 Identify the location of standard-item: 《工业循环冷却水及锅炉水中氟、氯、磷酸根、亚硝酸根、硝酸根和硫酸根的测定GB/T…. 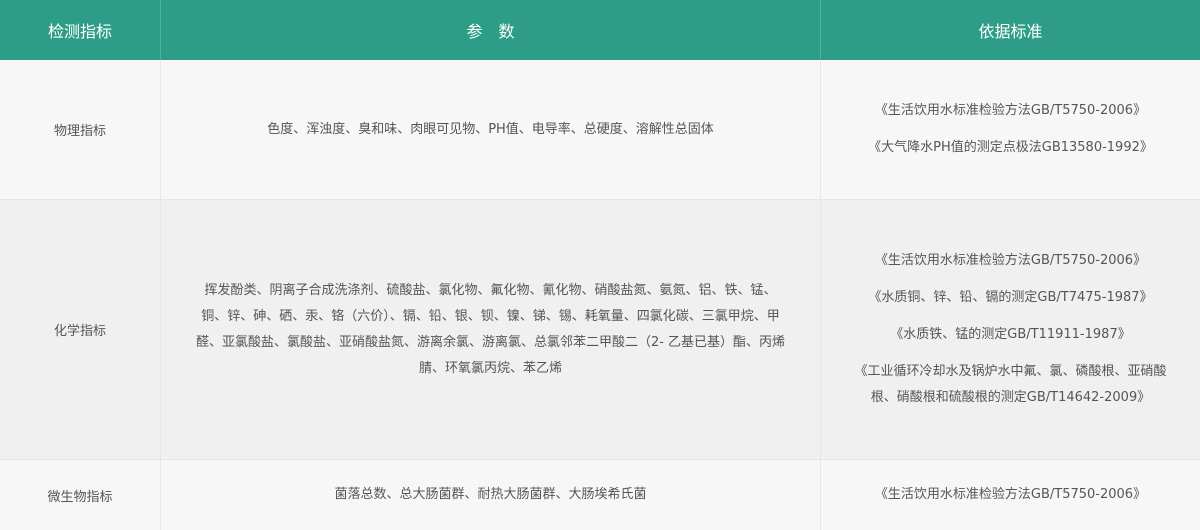
(1010, 384).